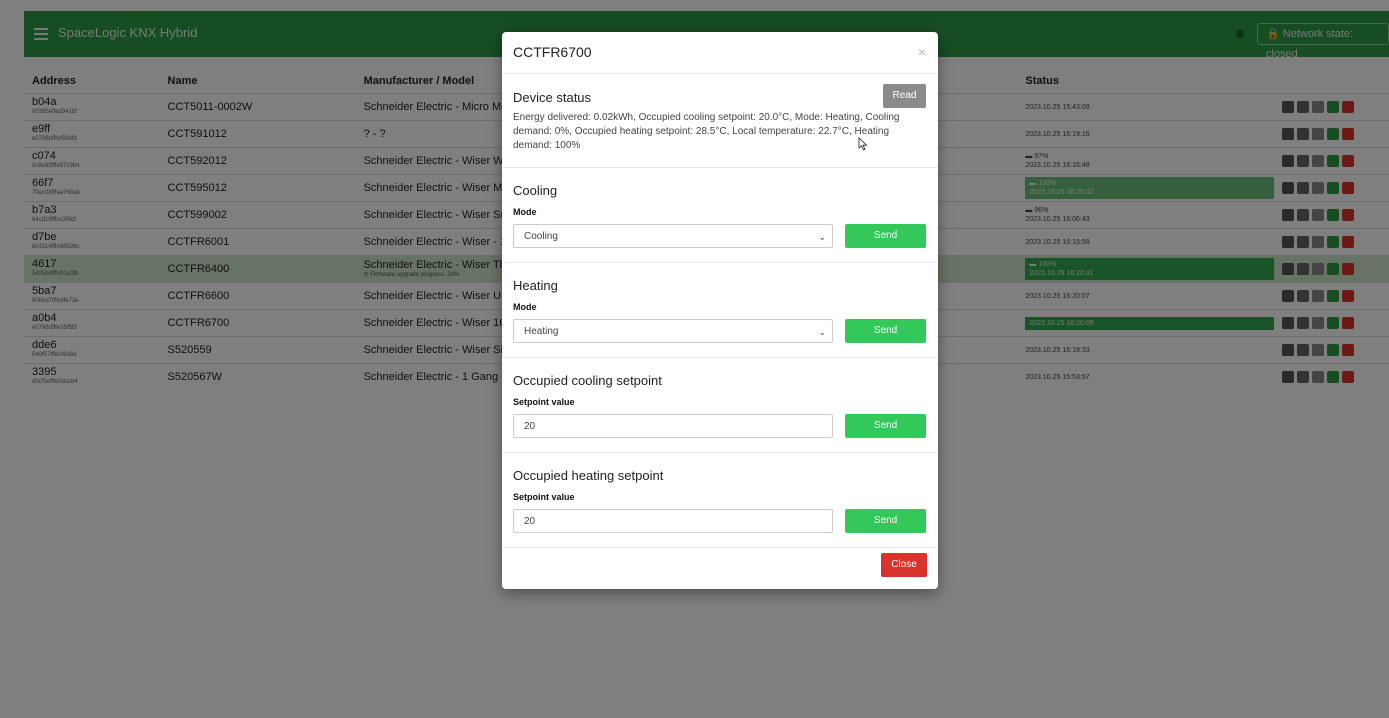 The height and width of the screenshot is (718, 1389). What do you see at coordinates (720, 53) in the screenshot?
I see `modal-header: CCTFR6700 ×` at bounding box center [720, 53].